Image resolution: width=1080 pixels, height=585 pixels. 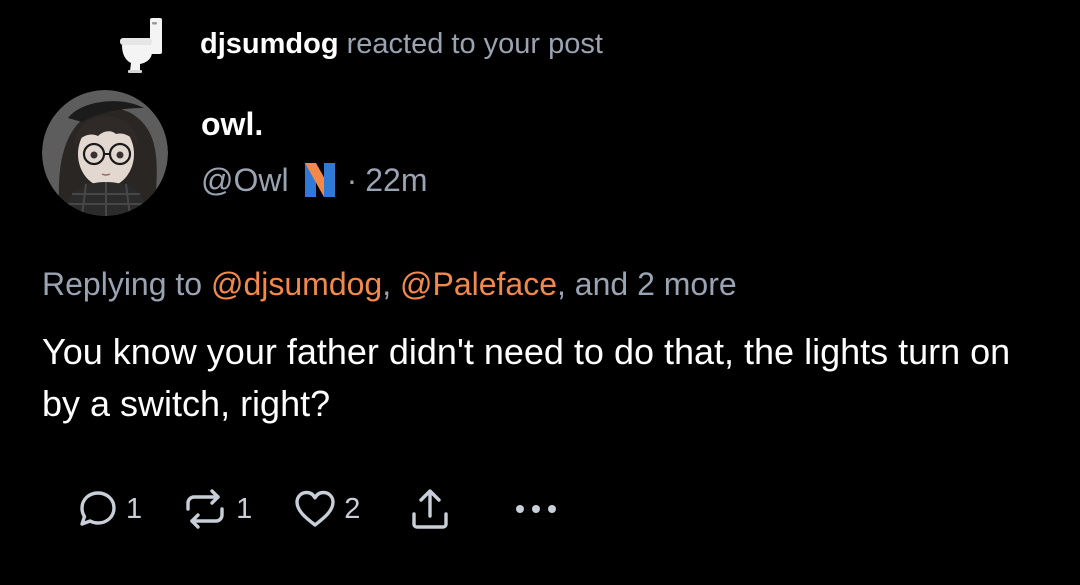 What do you see at coordinates (319, 180) in the screenshot?
I see `instance-badge-icon` at bounding box center [319, 180].